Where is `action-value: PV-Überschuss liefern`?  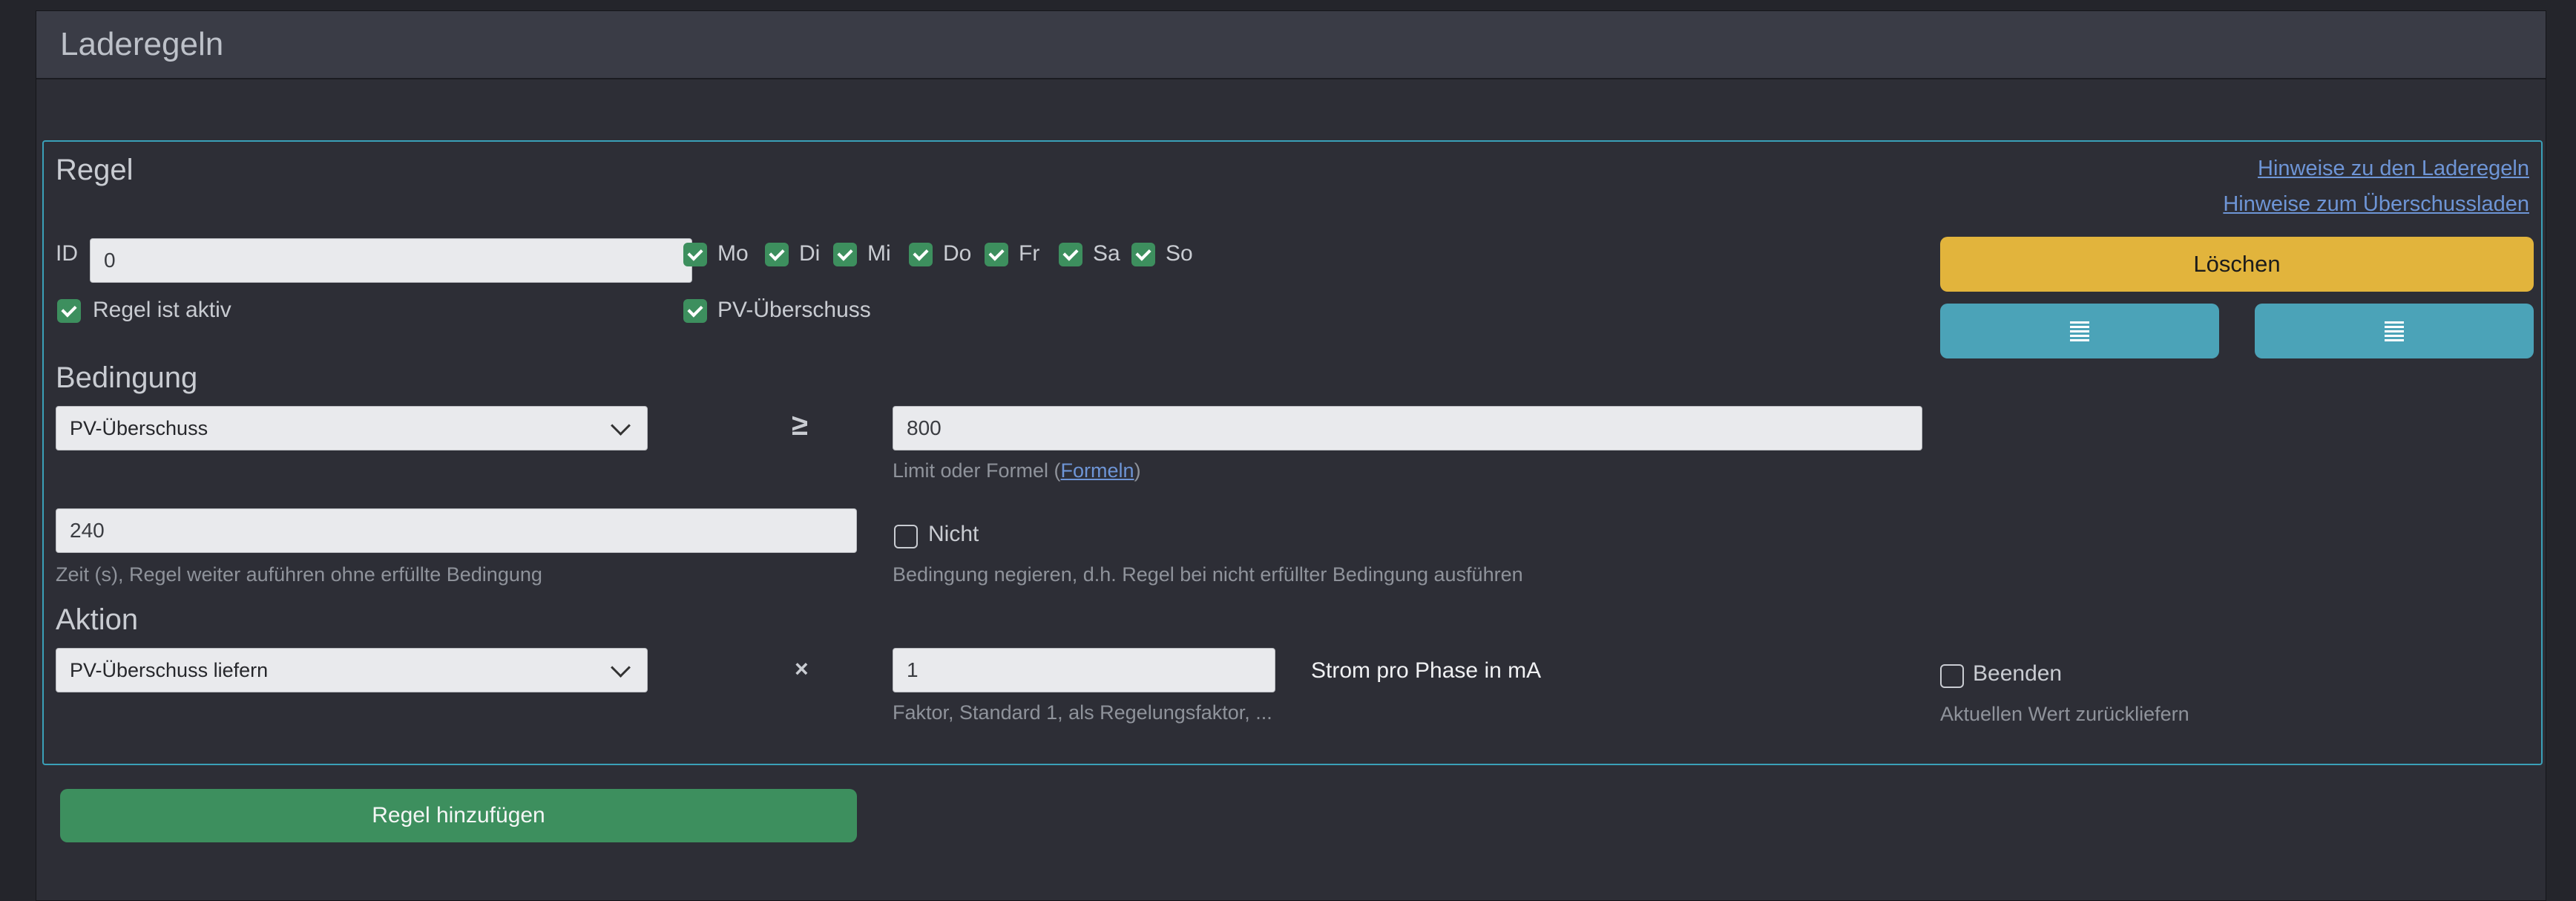
action-value: PV-Überschuss liefern is located at coordinates (169, 669).